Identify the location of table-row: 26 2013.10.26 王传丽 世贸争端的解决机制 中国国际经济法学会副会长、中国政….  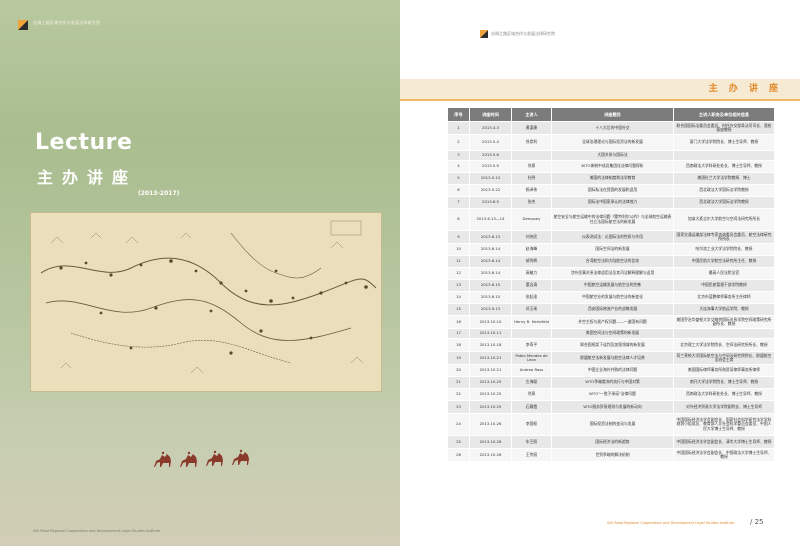
(611, 455).